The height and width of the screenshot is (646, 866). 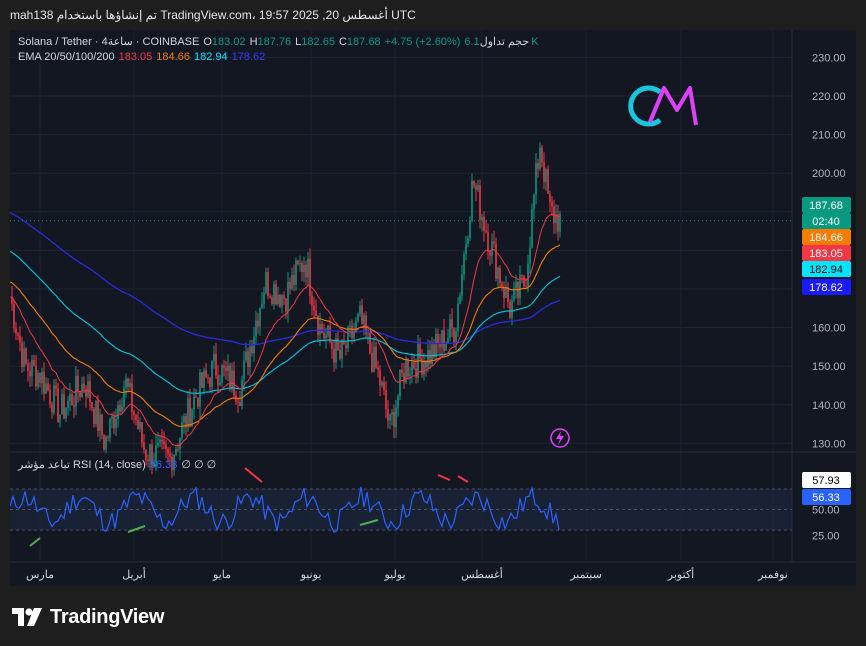 I want to click on y-tick-label: 160.00, so click(x=829, y=329).